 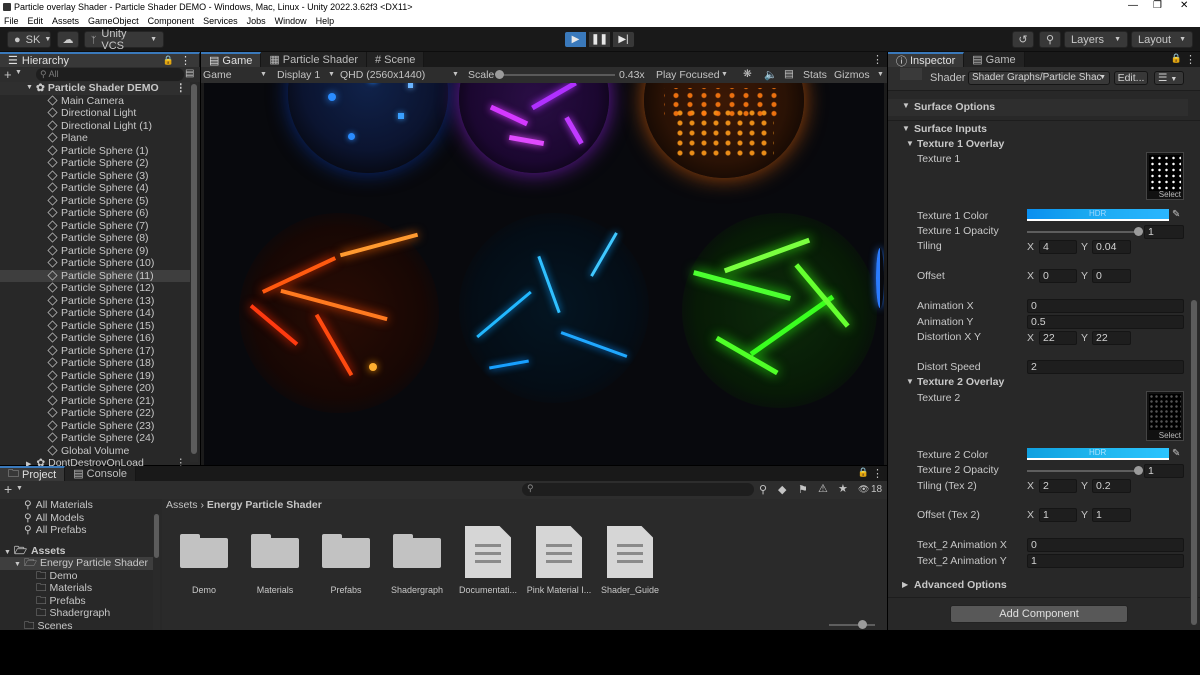 What do you see at coordinates (80, 576) in the screenshot?
I see `tree-demo: 🗀 Demo` at bounding box center [80, 576].